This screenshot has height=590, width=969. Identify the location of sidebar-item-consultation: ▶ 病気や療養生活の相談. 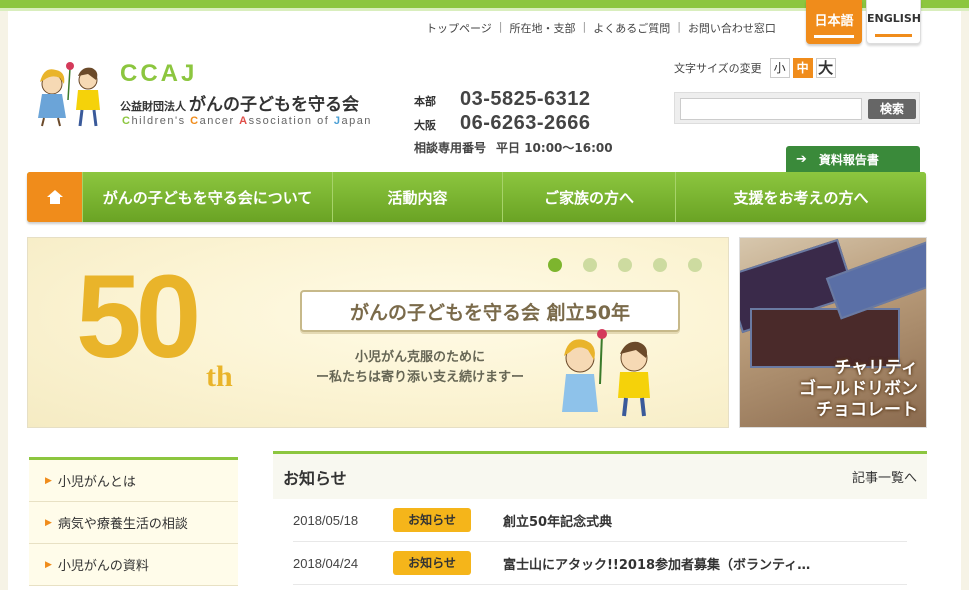
(133, 523).